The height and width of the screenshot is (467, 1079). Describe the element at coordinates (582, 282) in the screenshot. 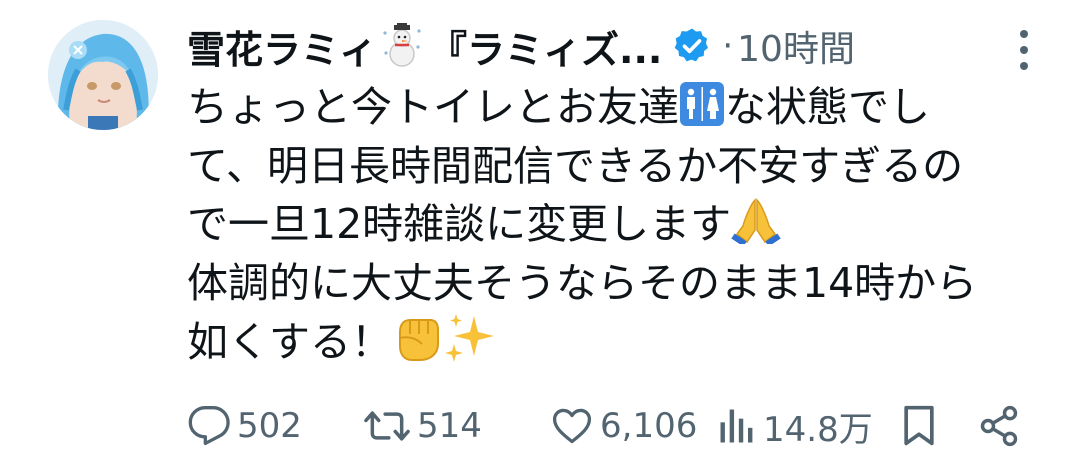

I see `tweet-line-4: 体調的に大丈夫そうならそのまま14時から` at that location.